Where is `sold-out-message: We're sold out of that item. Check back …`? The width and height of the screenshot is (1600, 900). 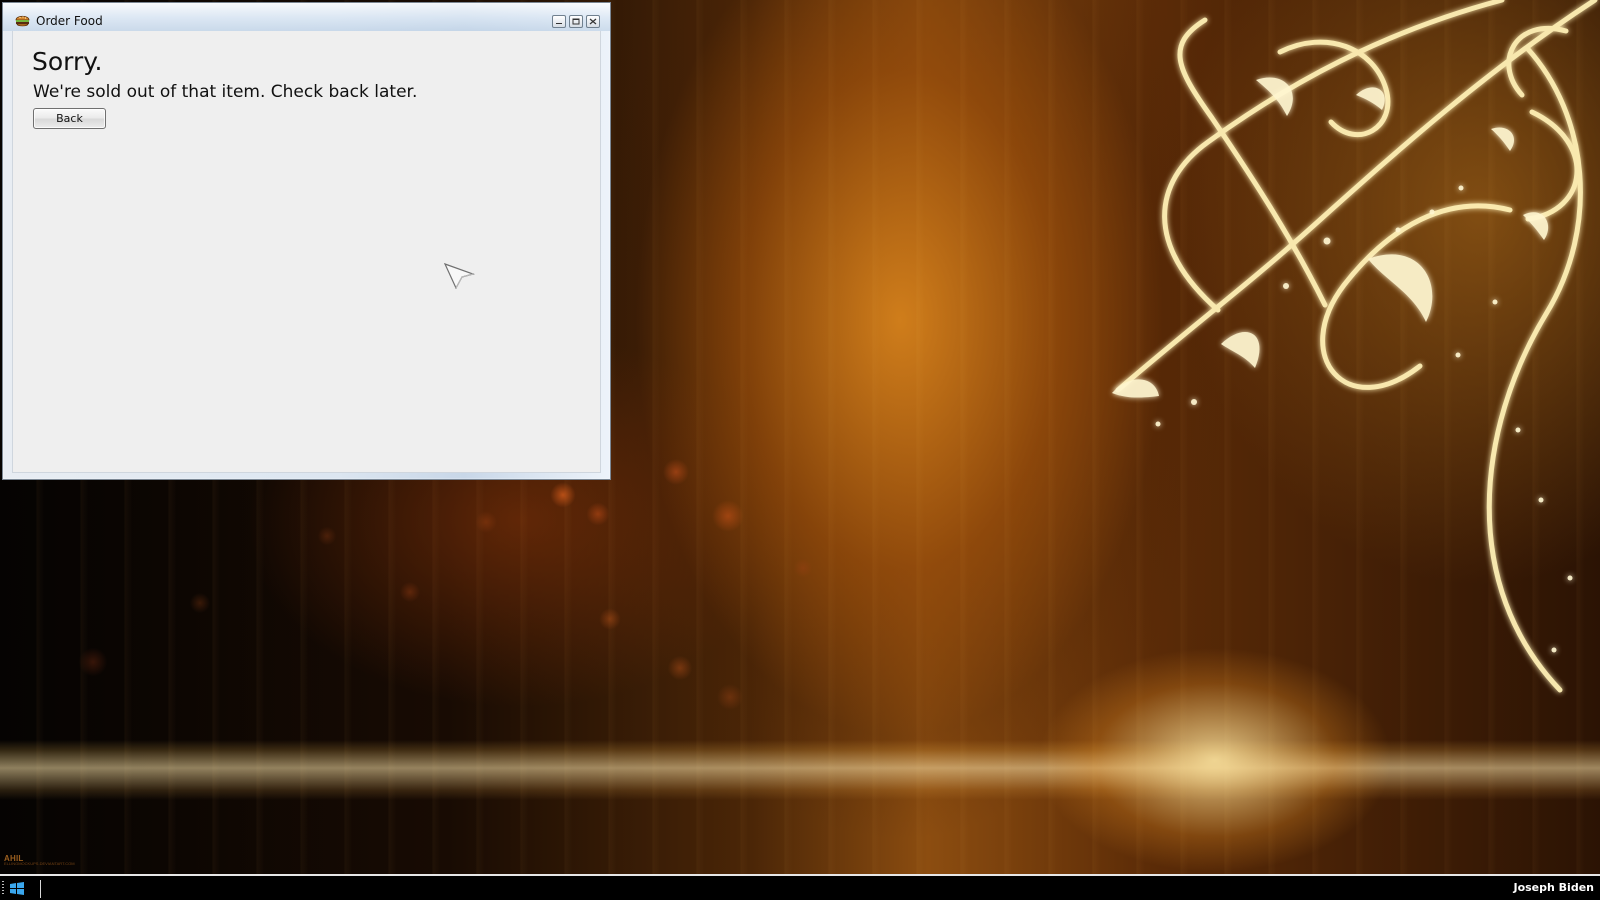
sold-out-message: We're sold out of that item. Check back … is located at coordinates (225, 92).